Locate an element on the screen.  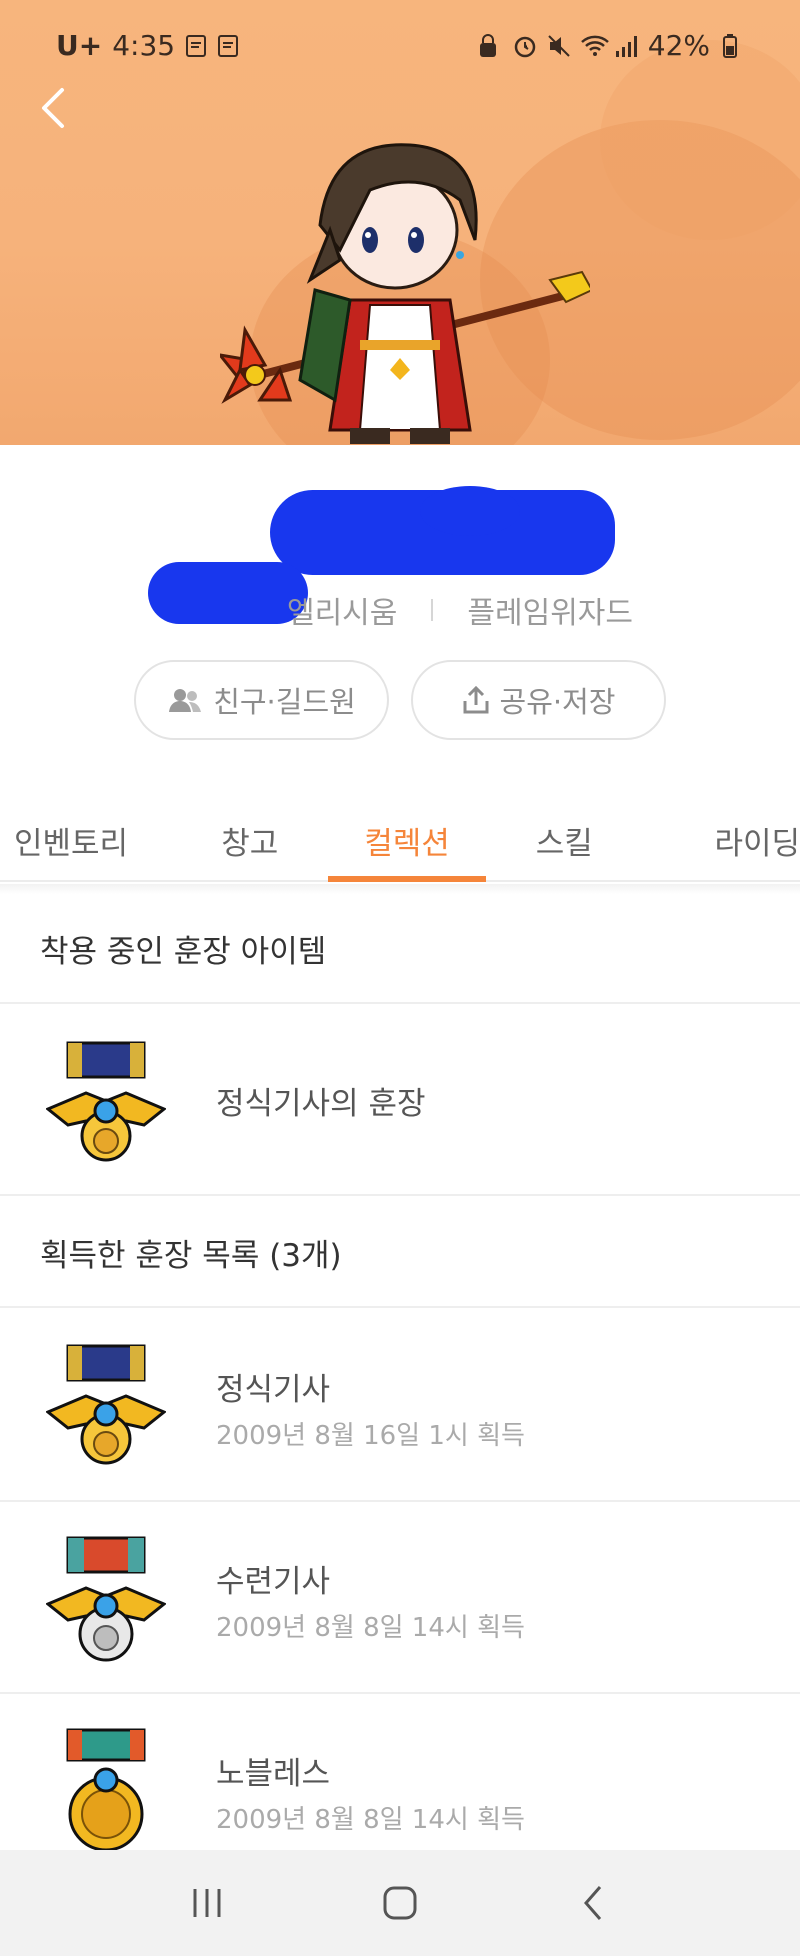
medal-acquired-date: 2009년 8월 16일 1시 획득 is located at coordinates (370, 1436).